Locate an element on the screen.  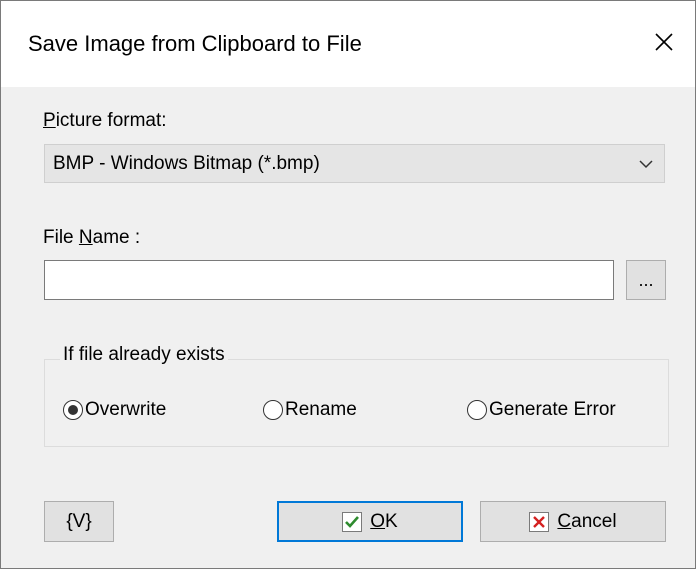
close-icon is located at coordinates (664, 42).